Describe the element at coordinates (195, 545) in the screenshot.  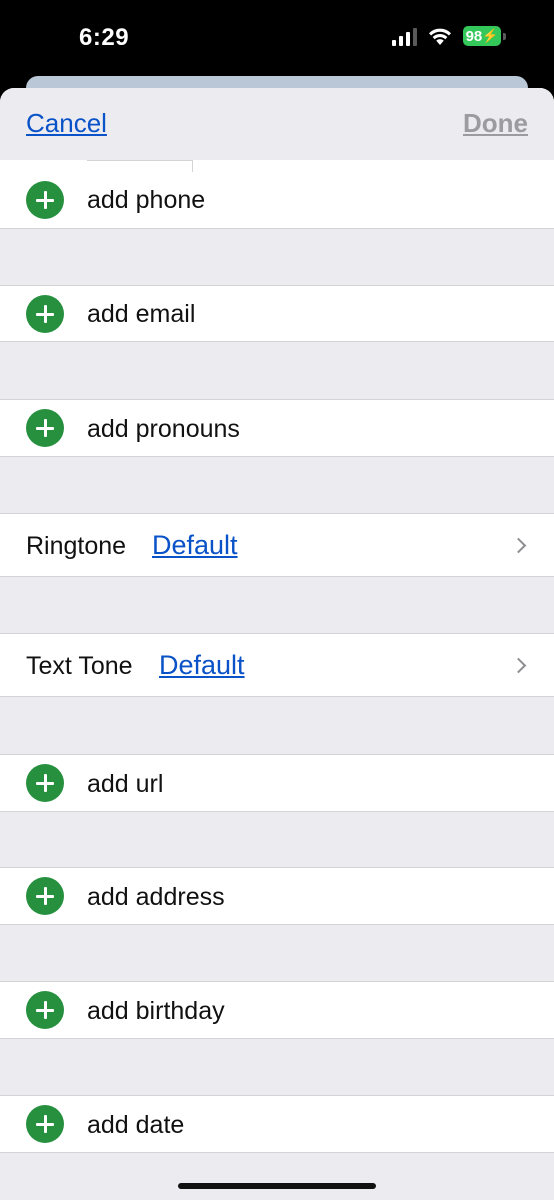
I see `ringtone-value: Default` at that location.